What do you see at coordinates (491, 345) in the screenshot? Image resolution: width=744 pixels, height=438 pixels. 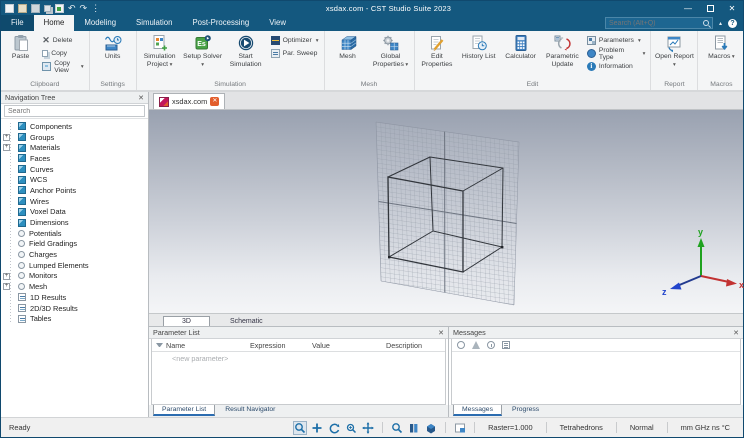 I see `info-filter-icon` at bounding box center [491, 345].